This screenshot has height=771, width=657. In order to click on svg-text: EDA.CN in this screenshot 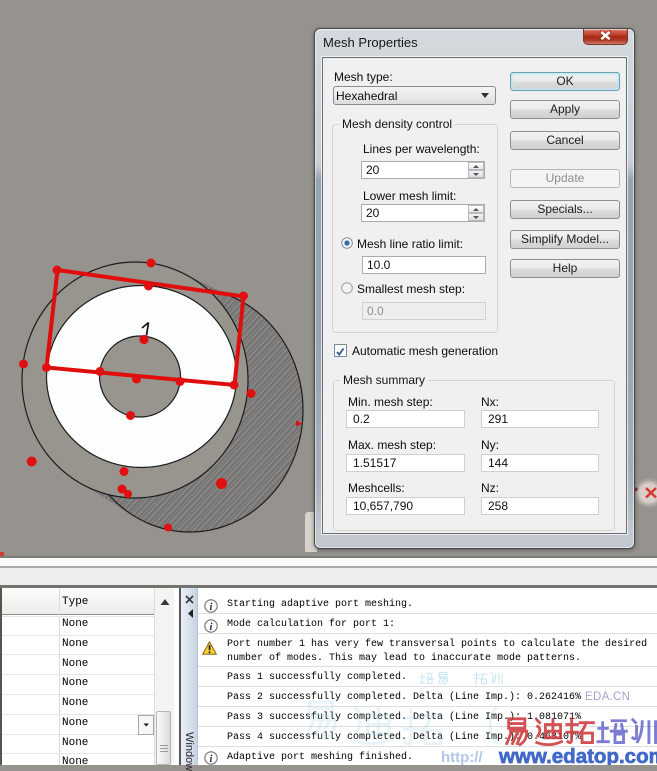, I will do `click(607, 697)`.